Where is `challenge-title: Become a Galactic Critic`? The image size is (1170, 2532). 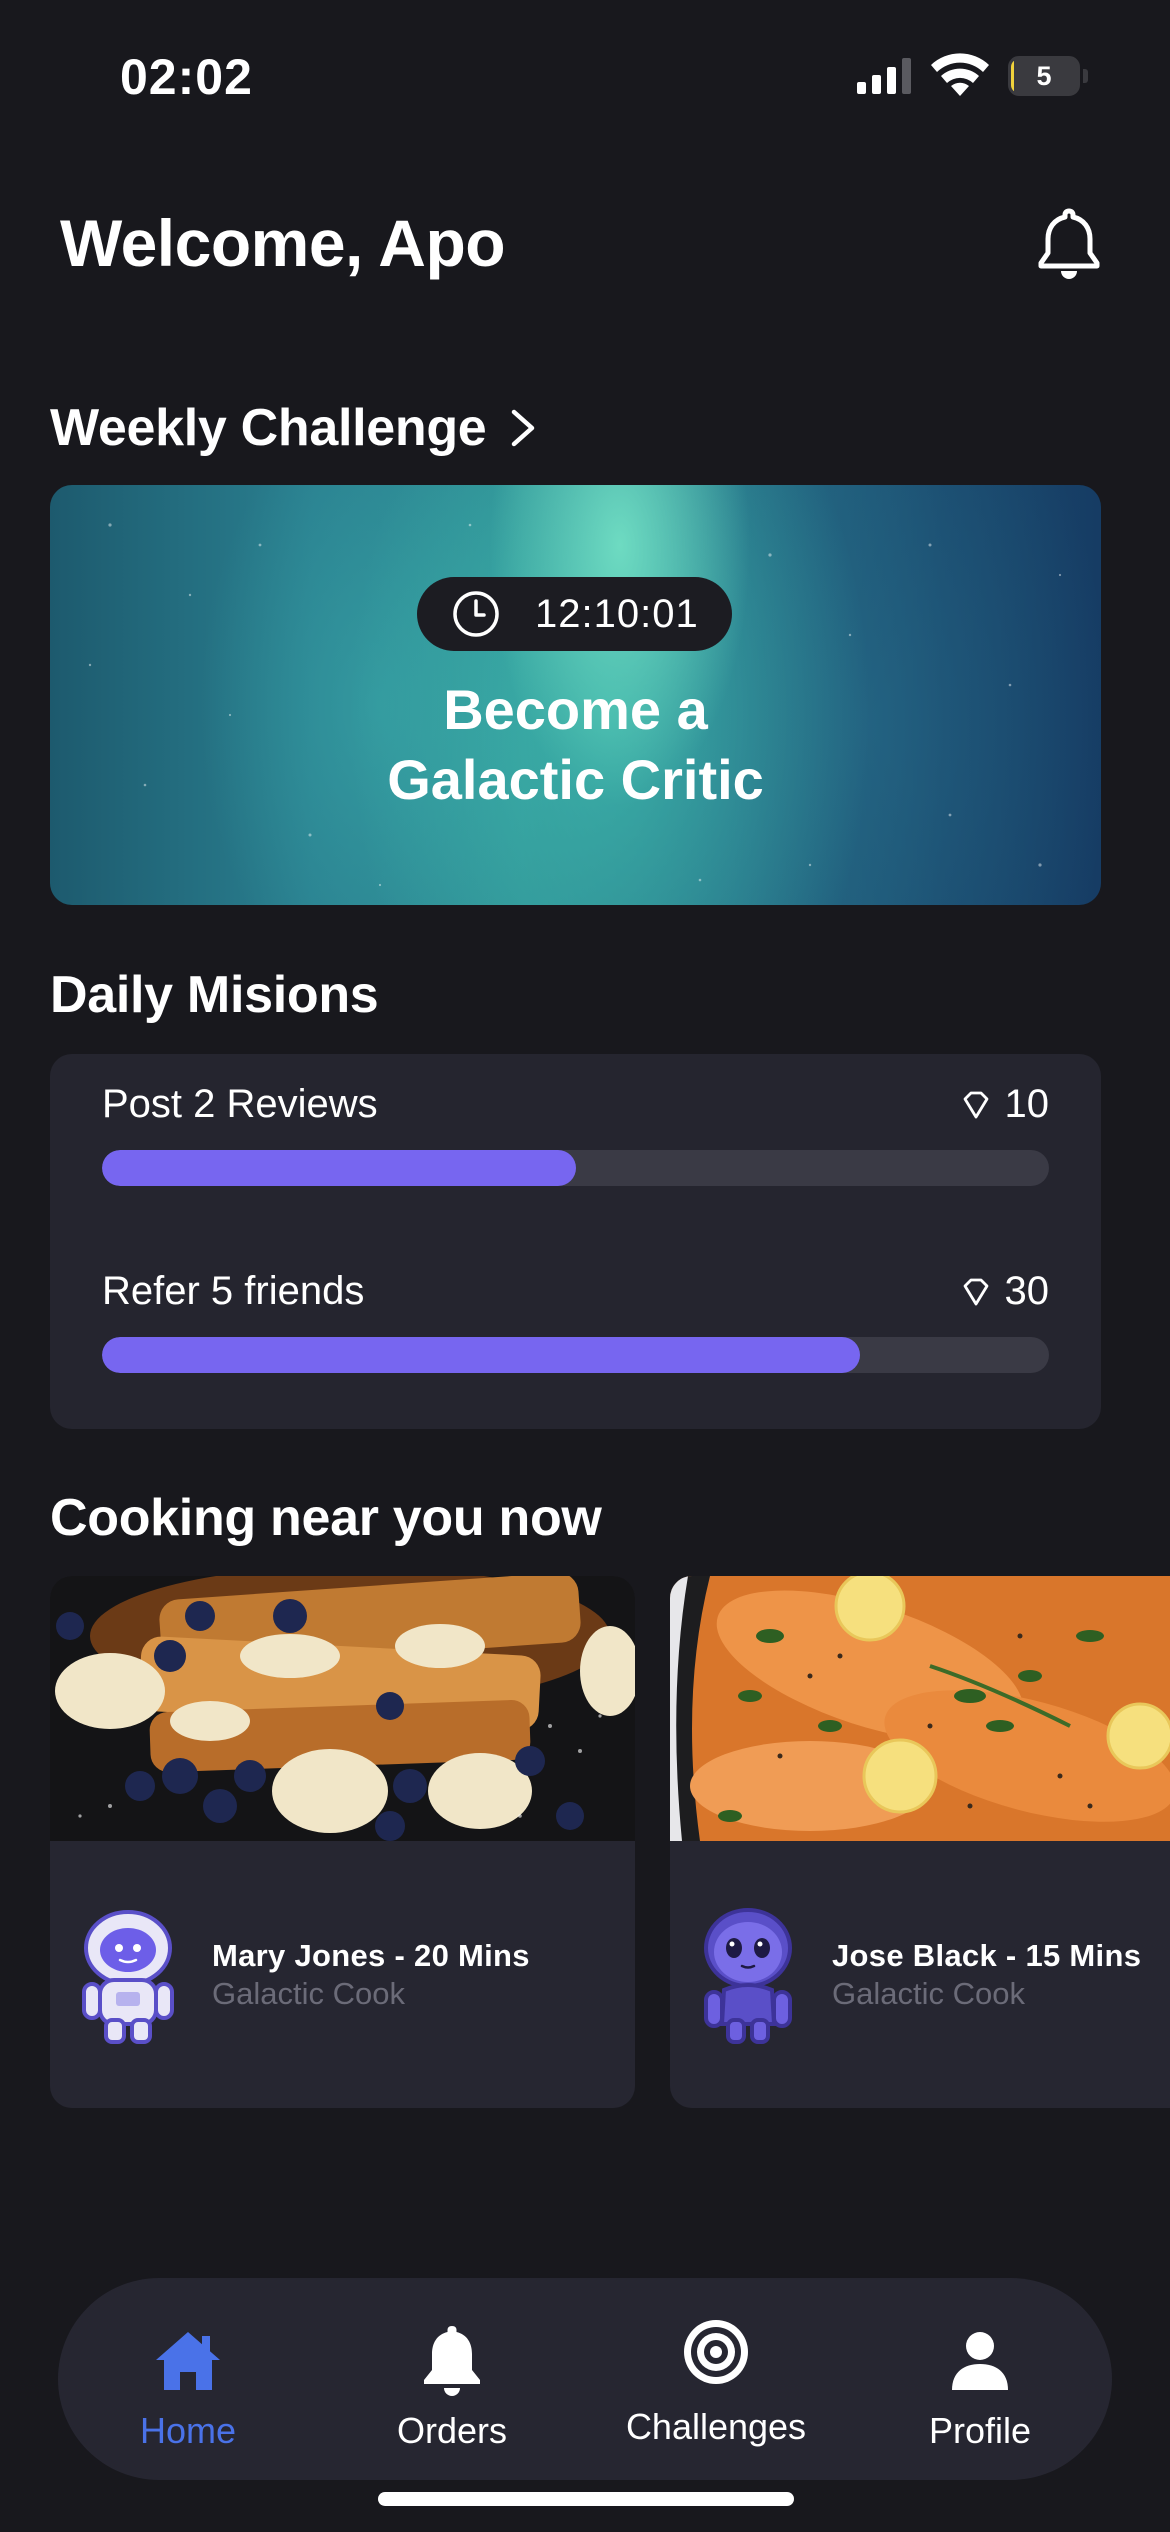 challenge-title: Become a Galactic Critic is located at coordinates (575, 744).